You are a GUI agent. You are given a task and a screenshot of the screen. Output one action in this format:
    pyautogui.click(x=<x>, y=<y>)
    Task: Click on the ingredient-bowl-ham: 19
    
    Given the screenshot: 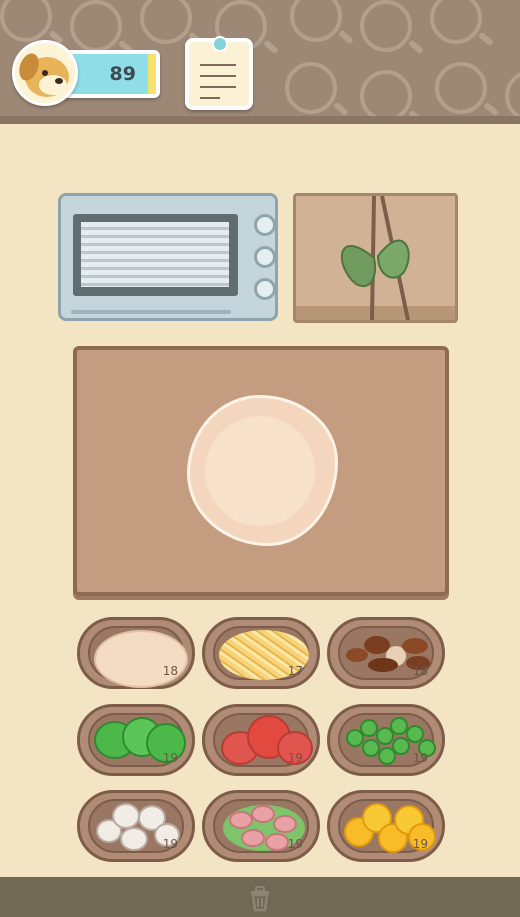 What is the action you would take?
    pyautogui.click(x=261, y=826)
    